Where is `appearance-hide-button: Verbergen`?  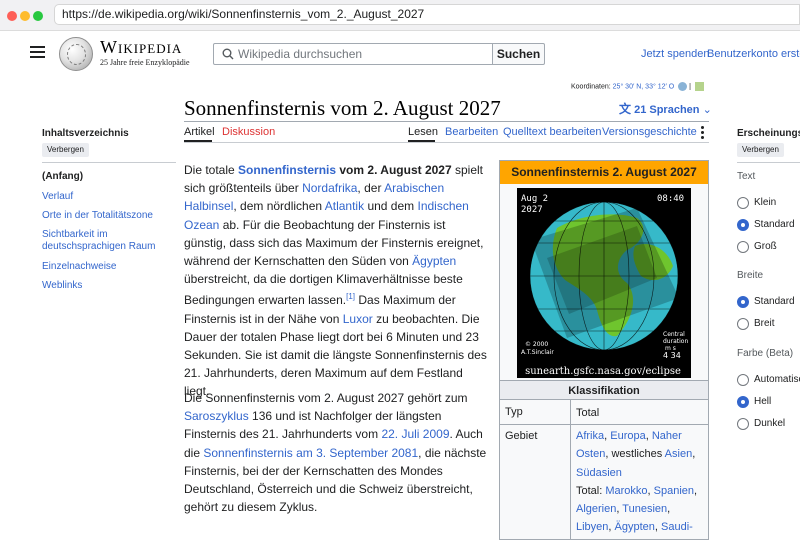
appearance-hide-button: Verbergen is located at coordinates (760, 150).